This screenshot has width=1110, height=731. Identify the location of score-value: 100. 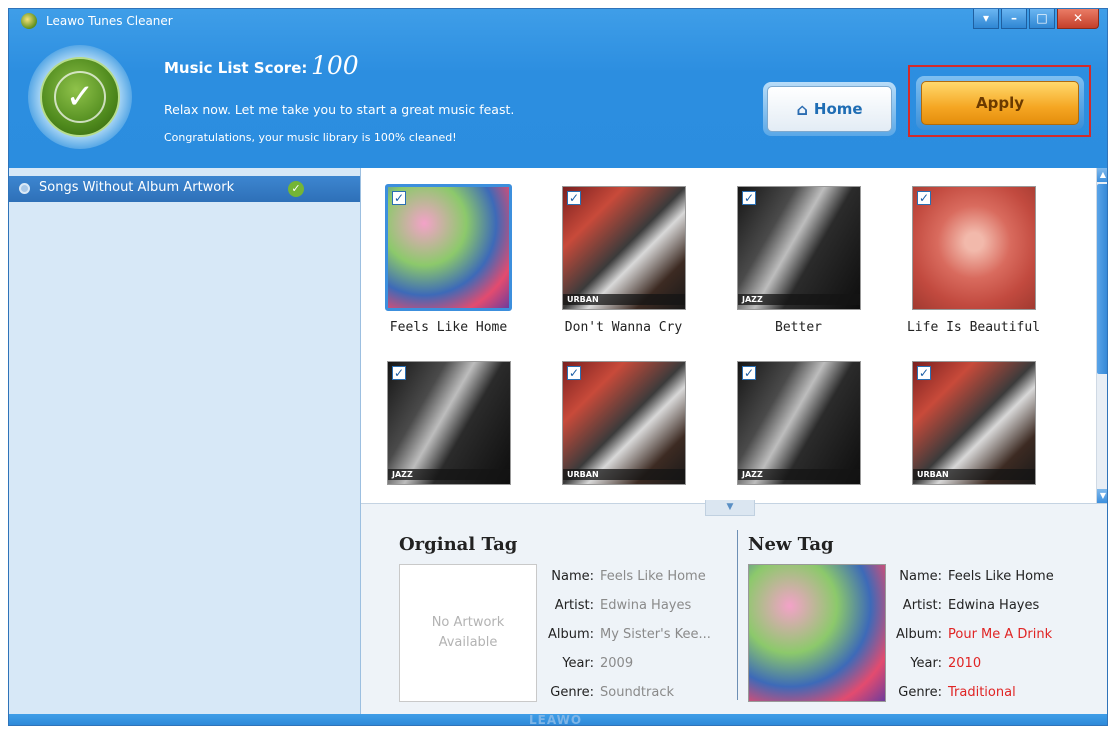
(335, 65).